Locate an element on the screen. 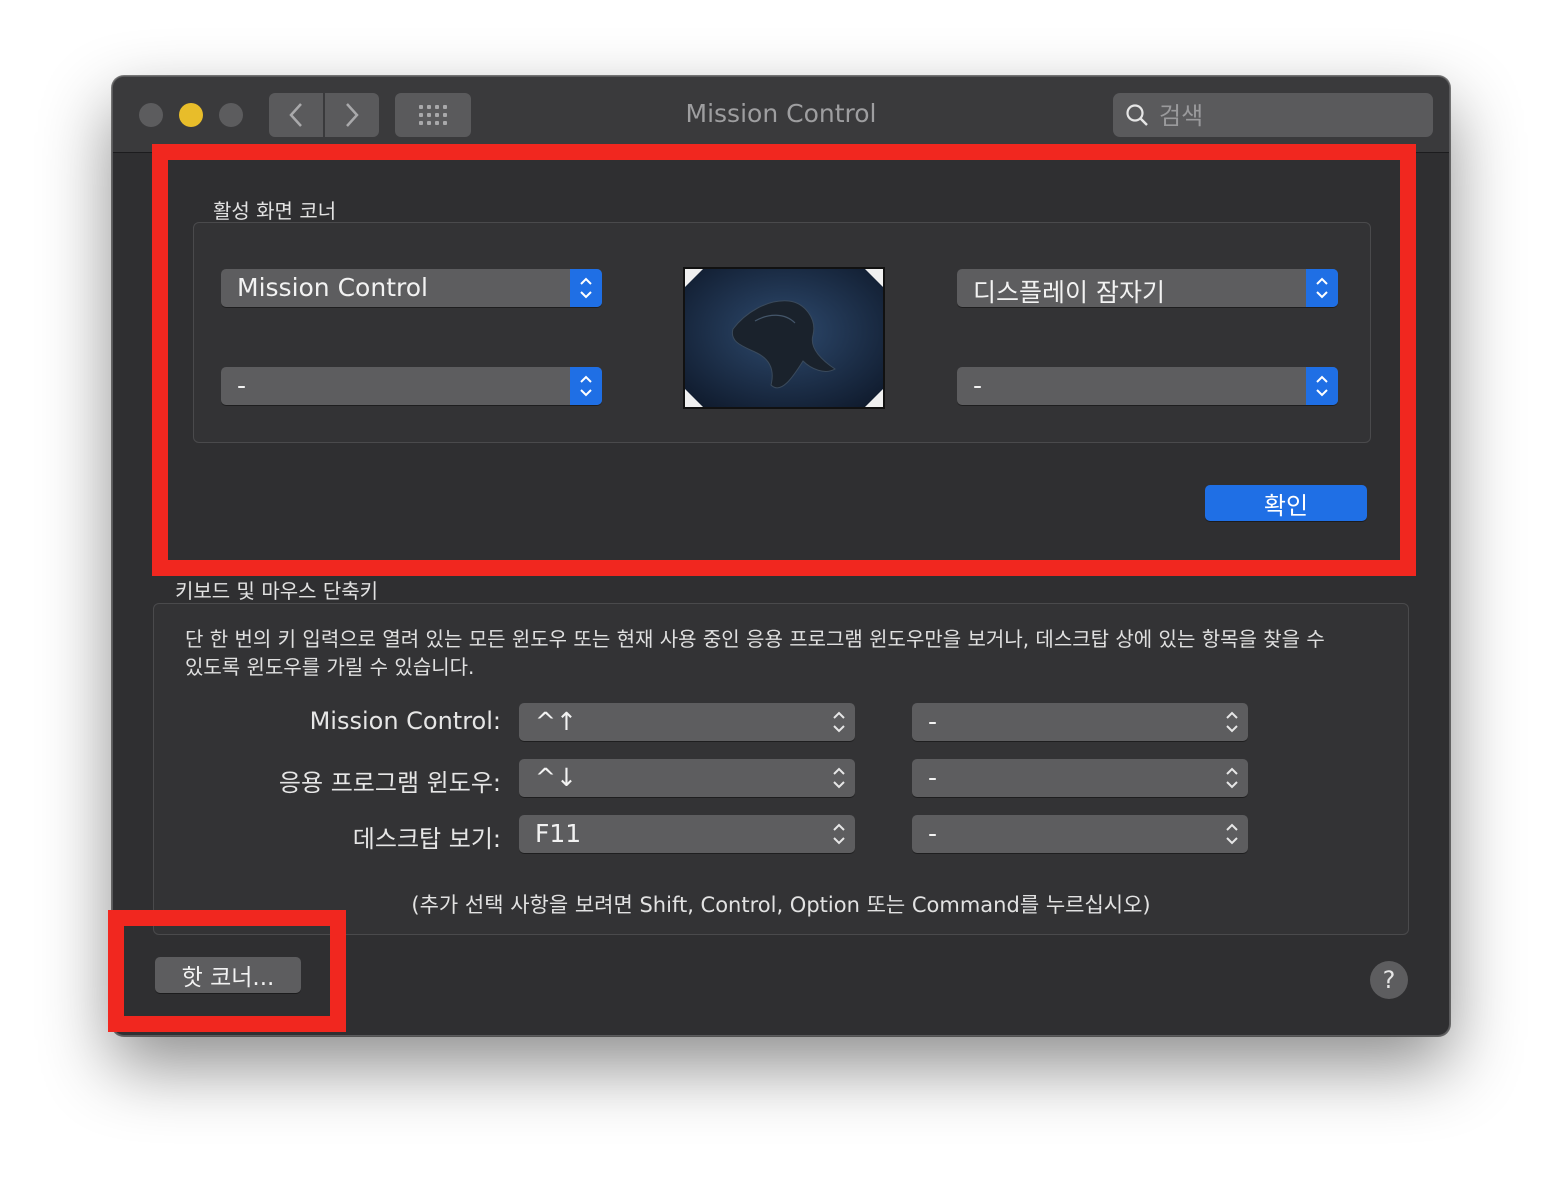  mission-control-mouse-select: - is located at coordinates (1080, 722).